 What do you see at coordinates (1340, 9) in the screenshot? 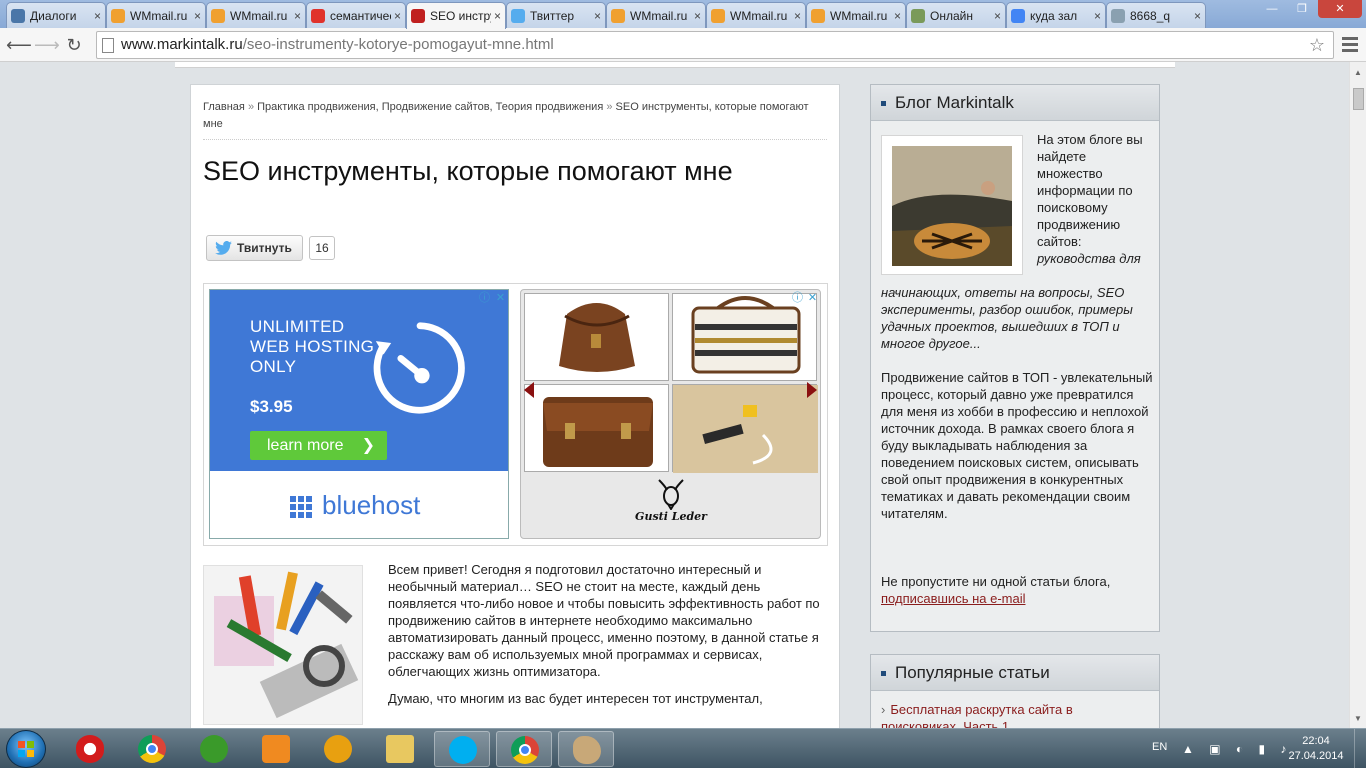
I see `close-window-button: ✕` at bounding box center [1340, 9].